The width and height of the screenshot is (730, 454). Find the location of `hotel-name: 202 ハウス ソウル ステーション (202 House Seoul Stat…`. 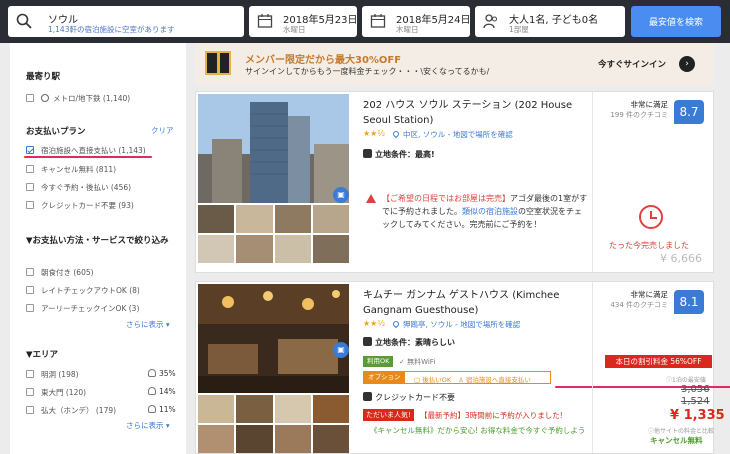

hotel-name: 202 ハウス ソウル ステーション (202 House Seoul Stat… is located at coordinates (473, 113).